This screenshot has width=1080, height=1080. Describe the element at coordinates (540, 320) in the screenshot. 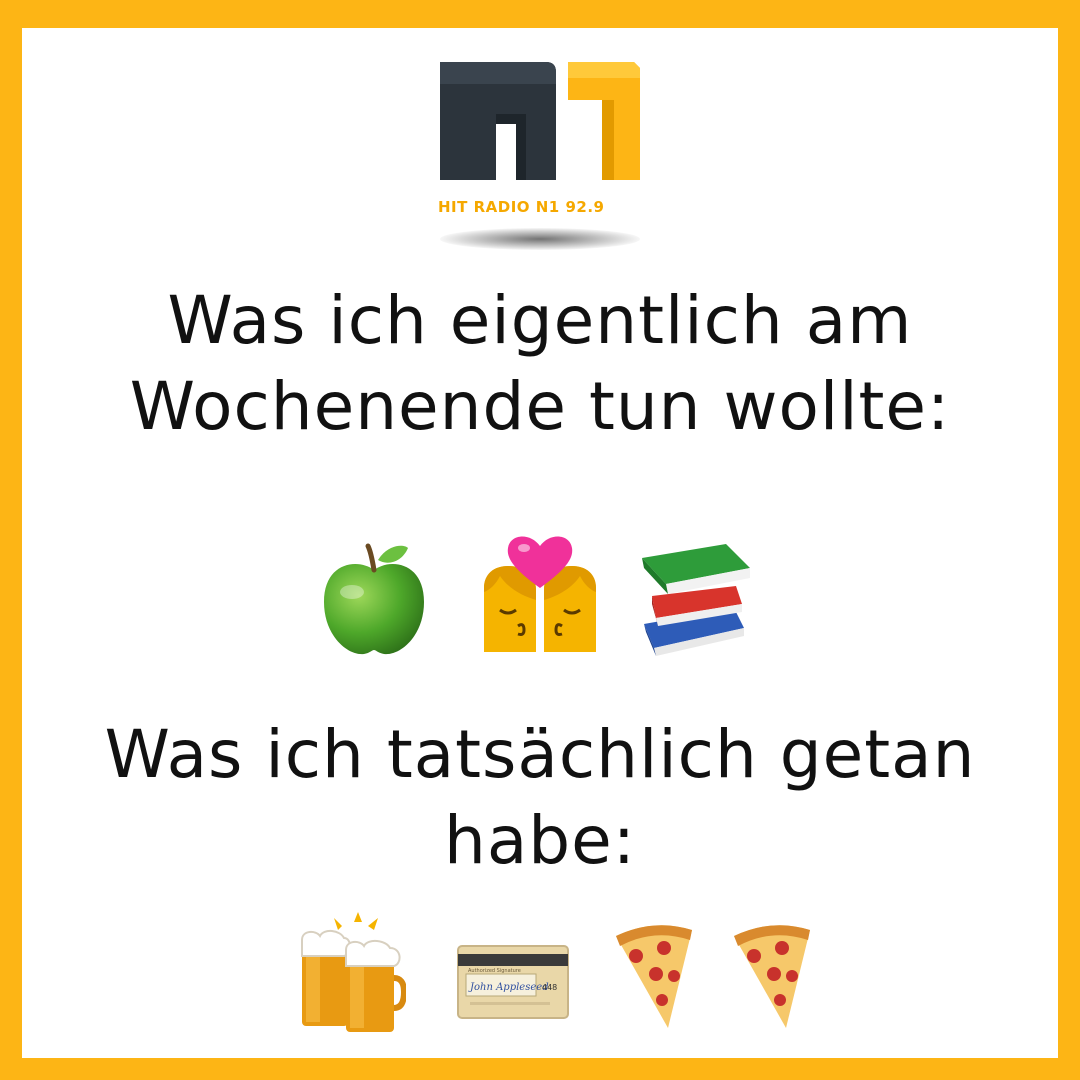

I see `planned-heading-line-1: Was ich eigentlich am` at that location.